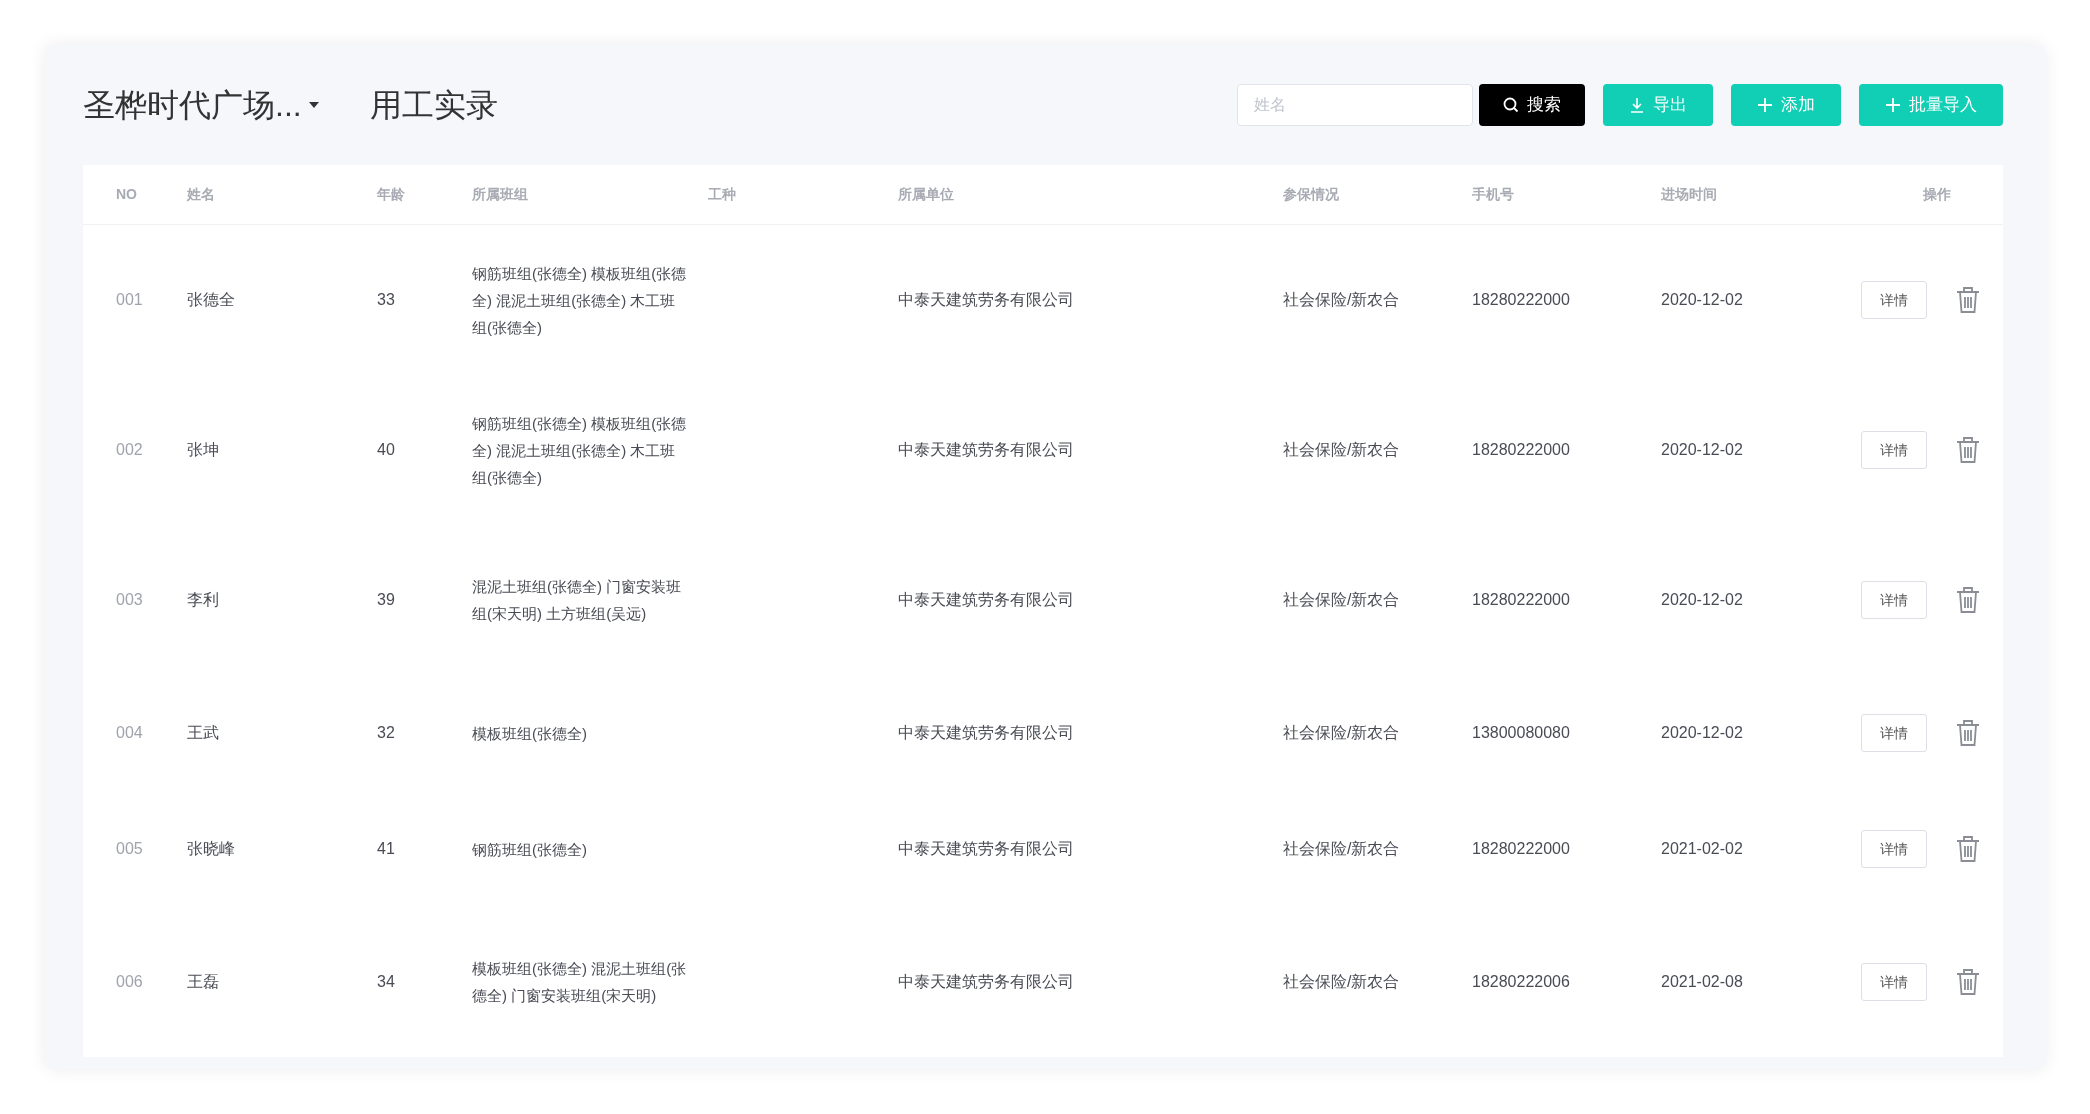  What do you see at coordinates (203, 600) in the screenshot?
I see `table-cell-text: 李利` at bounding box center [203, 600].